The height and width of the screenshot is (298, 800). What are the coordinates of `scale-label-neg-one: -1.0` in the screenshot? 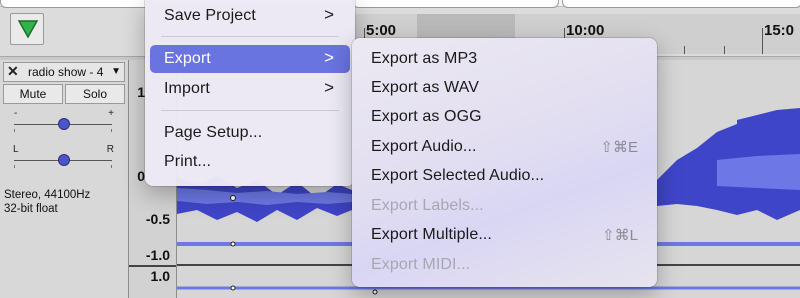 It's located at (157, 255).